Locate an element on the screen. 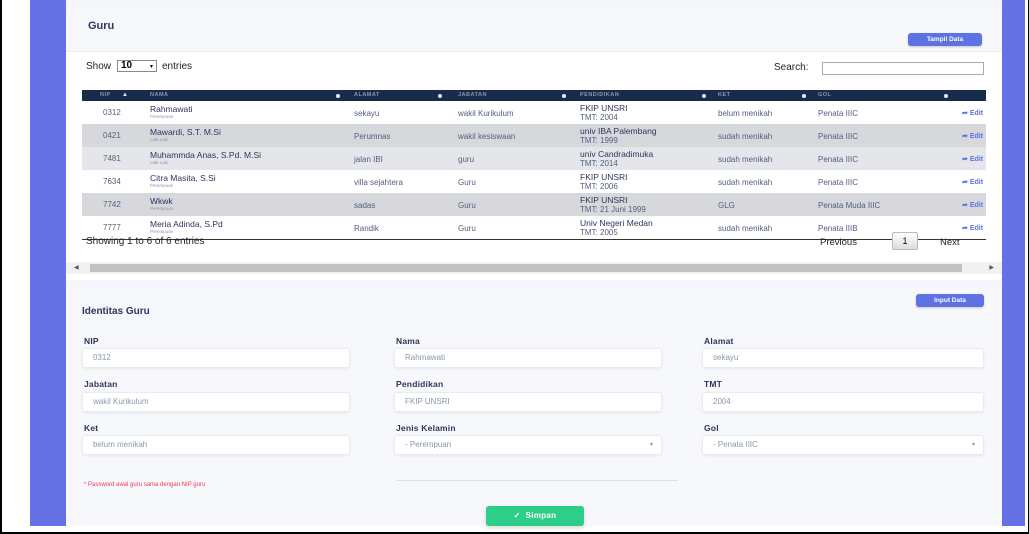 This screenshot has width=1029, height=534. cell-jabatan: wakil Kurikulum is located at coordinates (486, 113).